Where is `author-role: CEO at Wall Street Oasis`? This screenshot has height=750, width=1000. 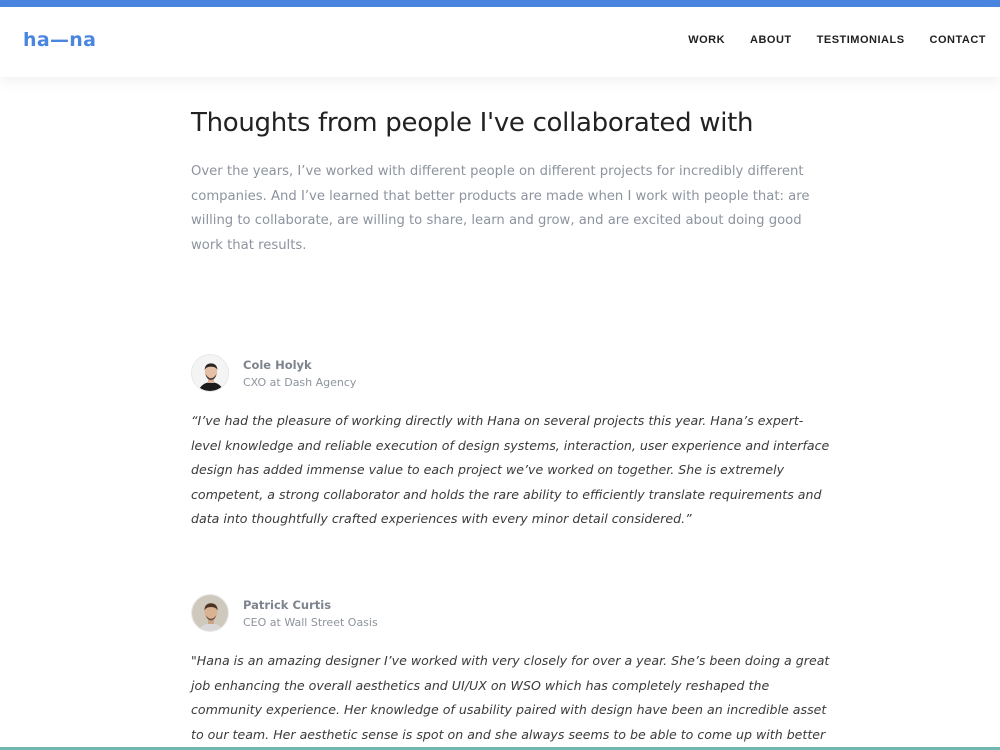
author-role: CEO at Wall Street Oasis is located at coordinates (310, 622).